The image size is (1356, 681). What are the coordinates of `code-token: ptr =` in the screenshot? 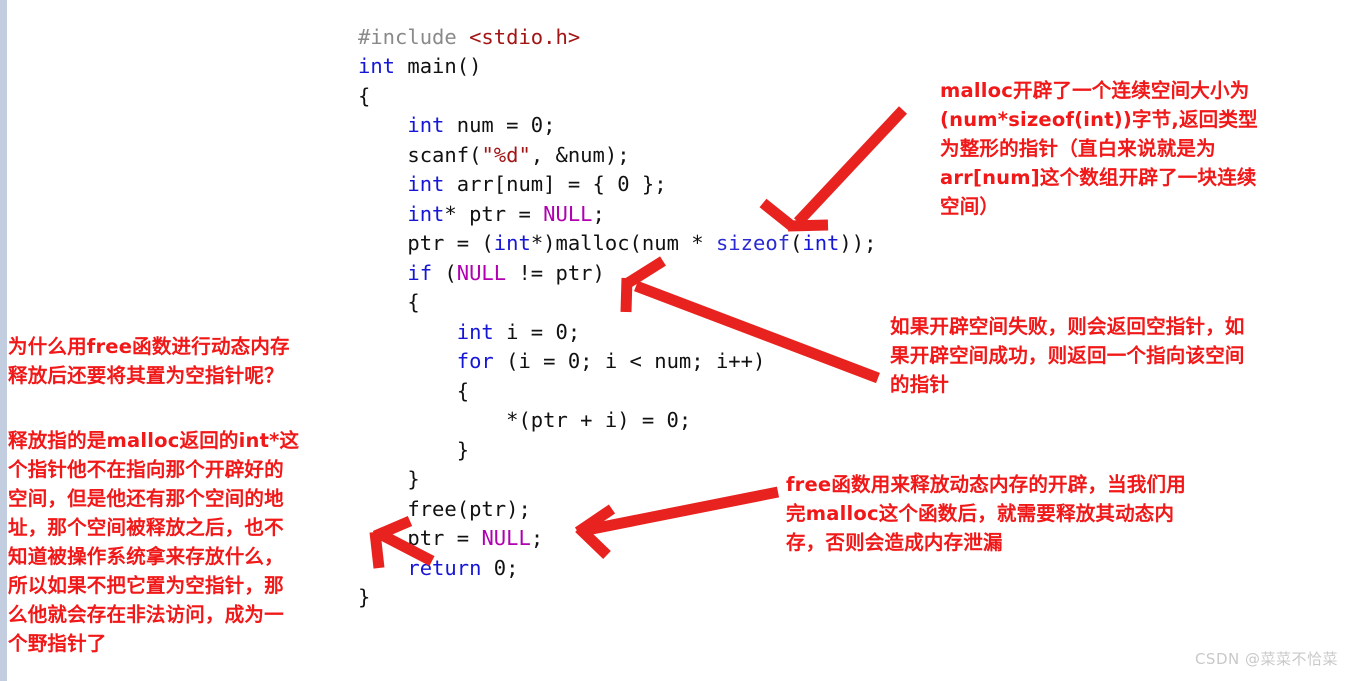 It's located at (444, 538).